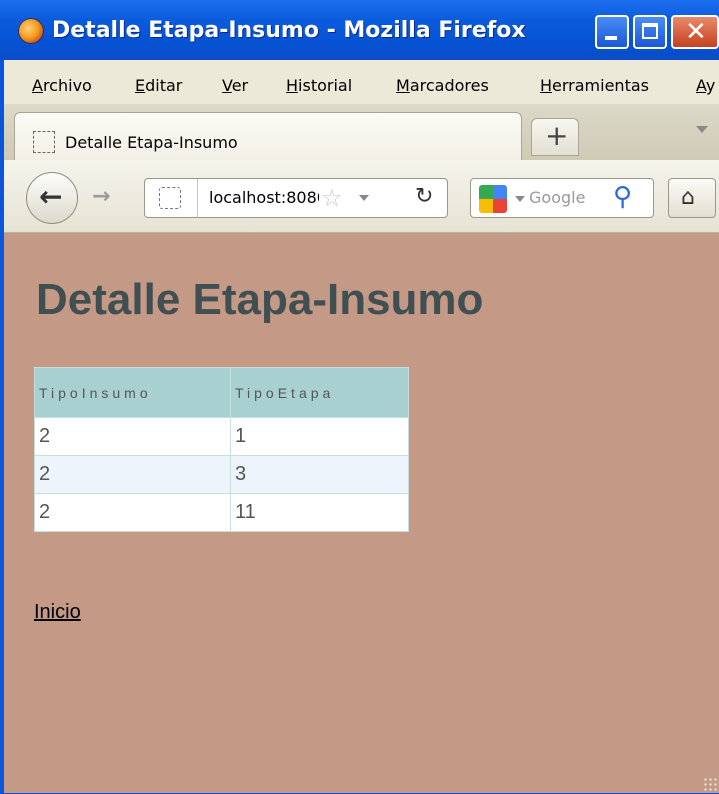 This screenshot has width=719, height=794. What do you see at coordinates (424, 197) in the screenshot?
I see `reload-icon: ↻` at bounding box center [424, 197].